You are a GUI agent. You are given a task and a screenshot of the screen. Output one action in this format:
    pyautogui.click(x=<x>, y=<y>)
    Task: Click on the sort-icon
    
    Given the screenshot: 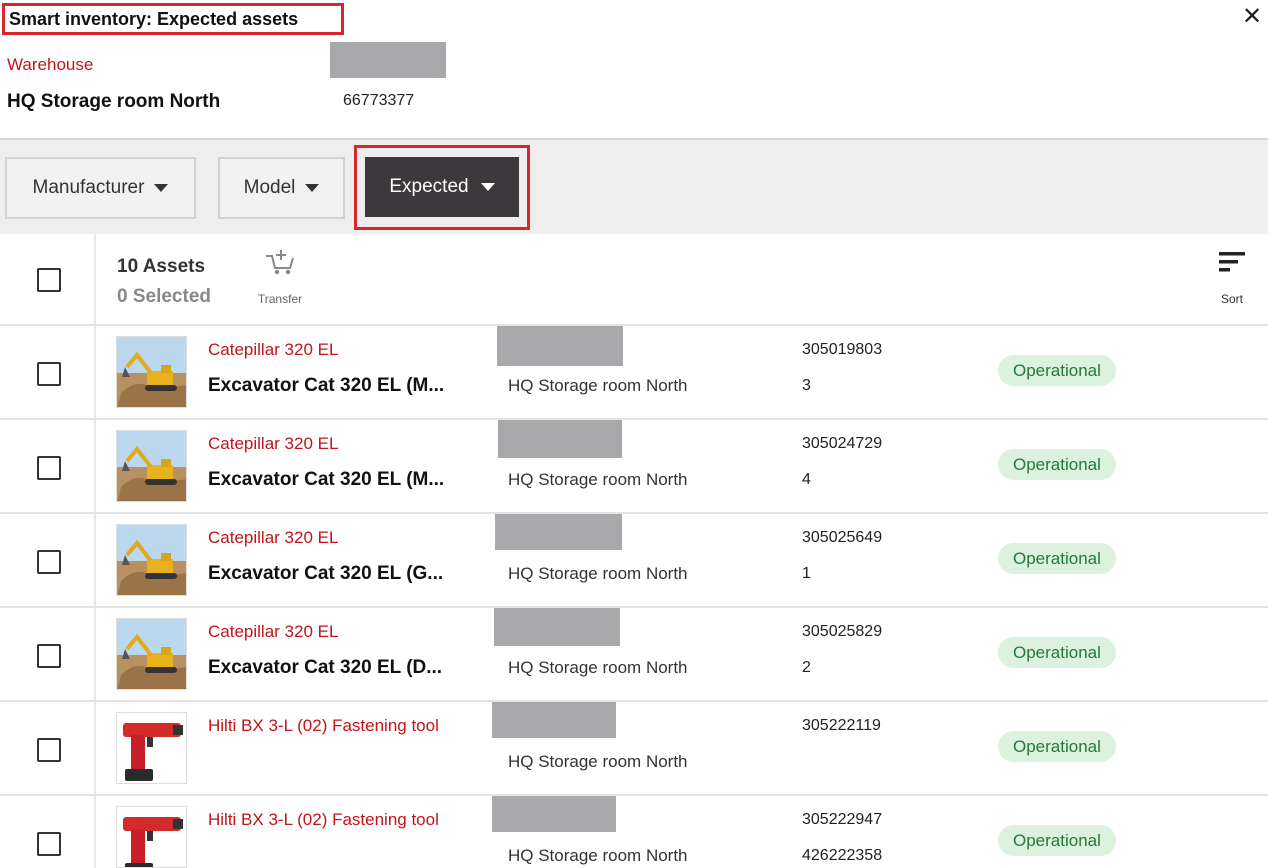 What is the action you would take?
    pyautogui.click(x=1232, y=262)
    